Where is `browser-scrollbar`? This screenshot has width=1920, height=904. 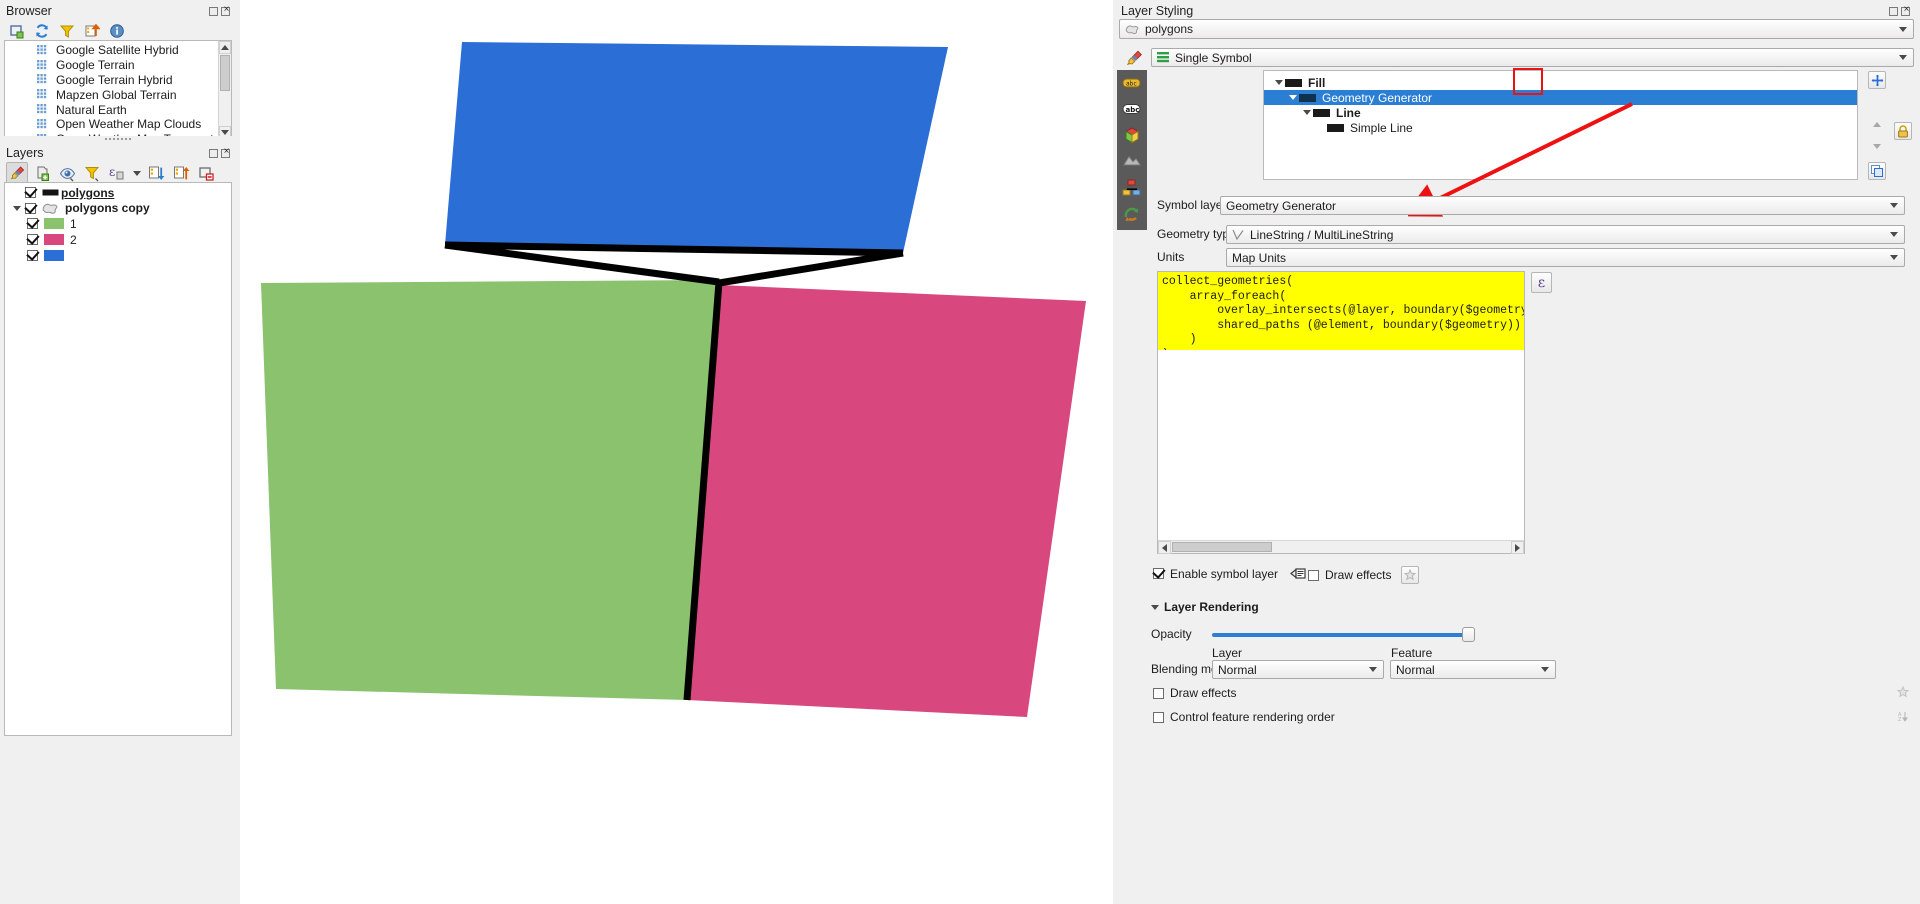
browser-scrollbar is located at coordinates (224, 90).